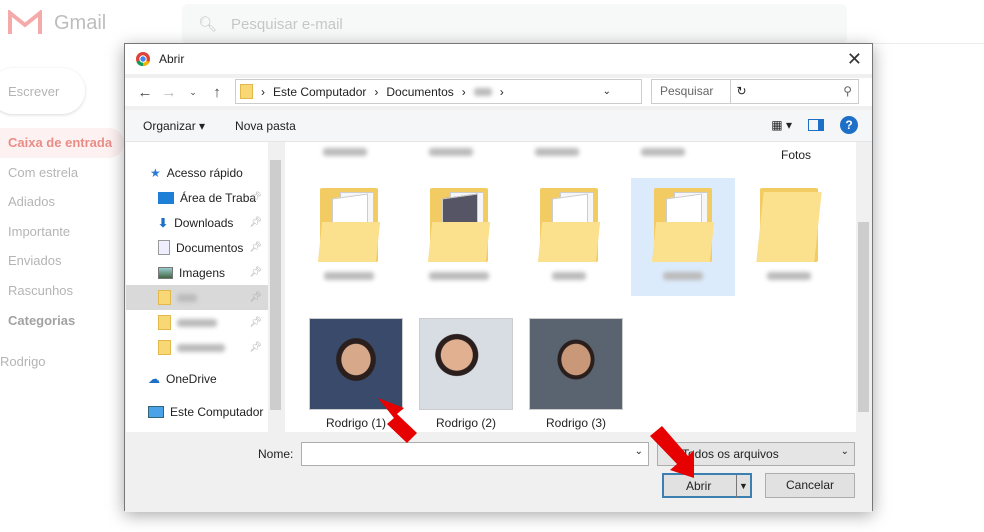 This screenshot has height=532, width=984. I want to click on annotation-arrows, so click(536, 438).